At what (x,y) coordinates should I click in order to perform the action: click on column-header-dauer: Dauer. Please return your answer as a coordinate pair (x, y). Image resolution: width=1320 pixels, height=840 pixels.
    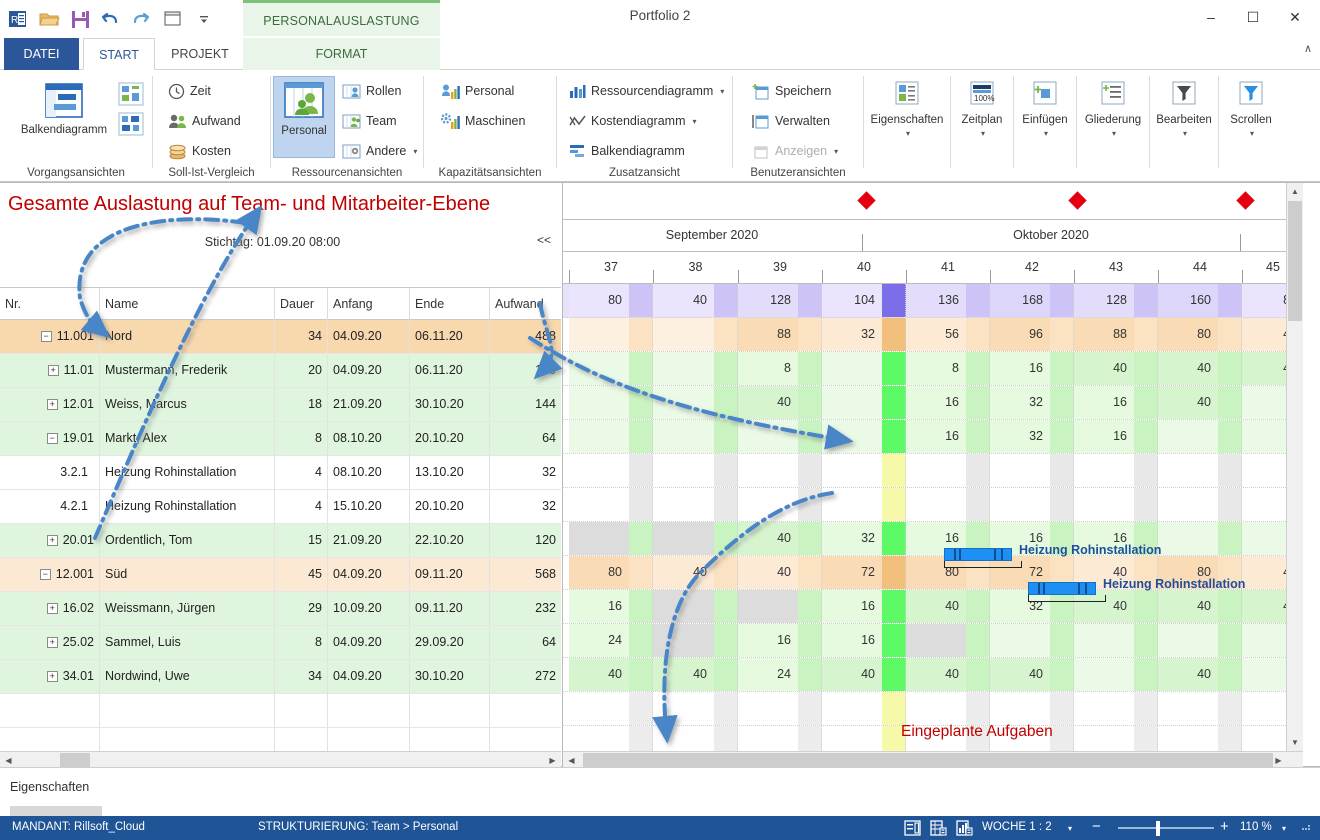
    Looking at the image, I should click on (301, 304).